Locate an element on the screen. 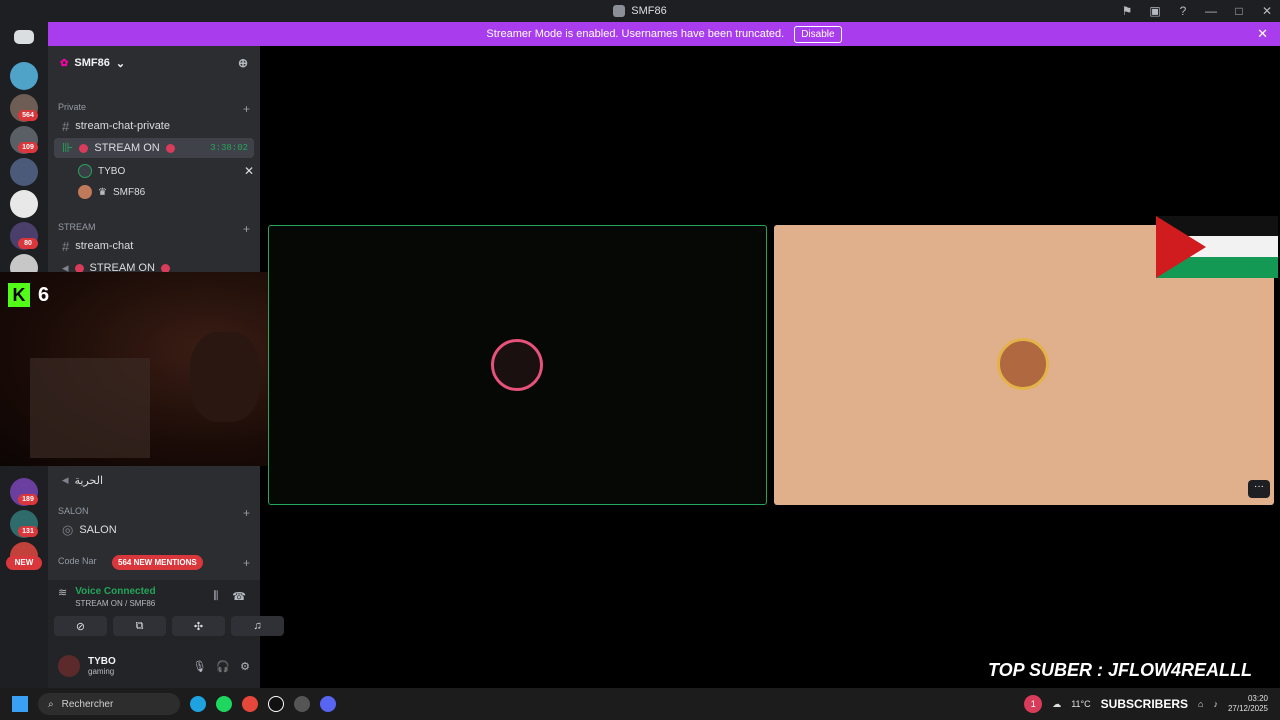  invite-people-icon: ⊕ is located at coordinates (243, 63).